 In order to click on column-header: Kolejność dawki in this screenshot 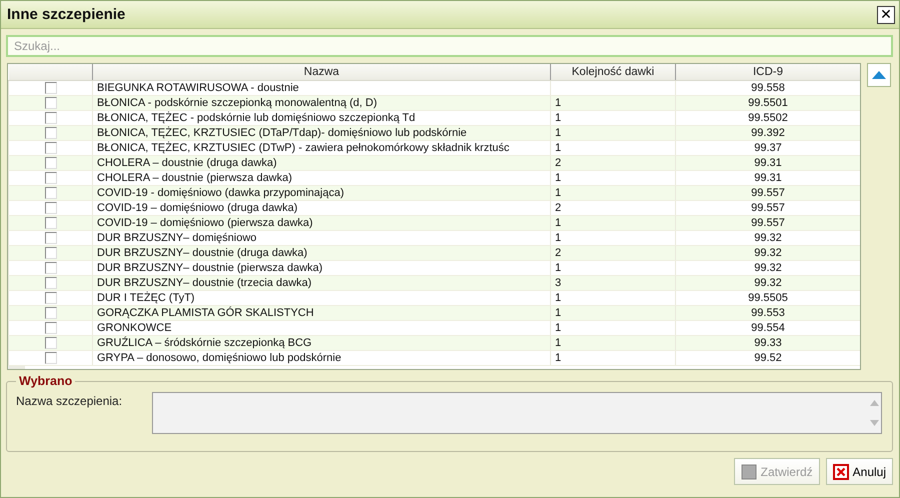, I will do `click(613, 72)`.